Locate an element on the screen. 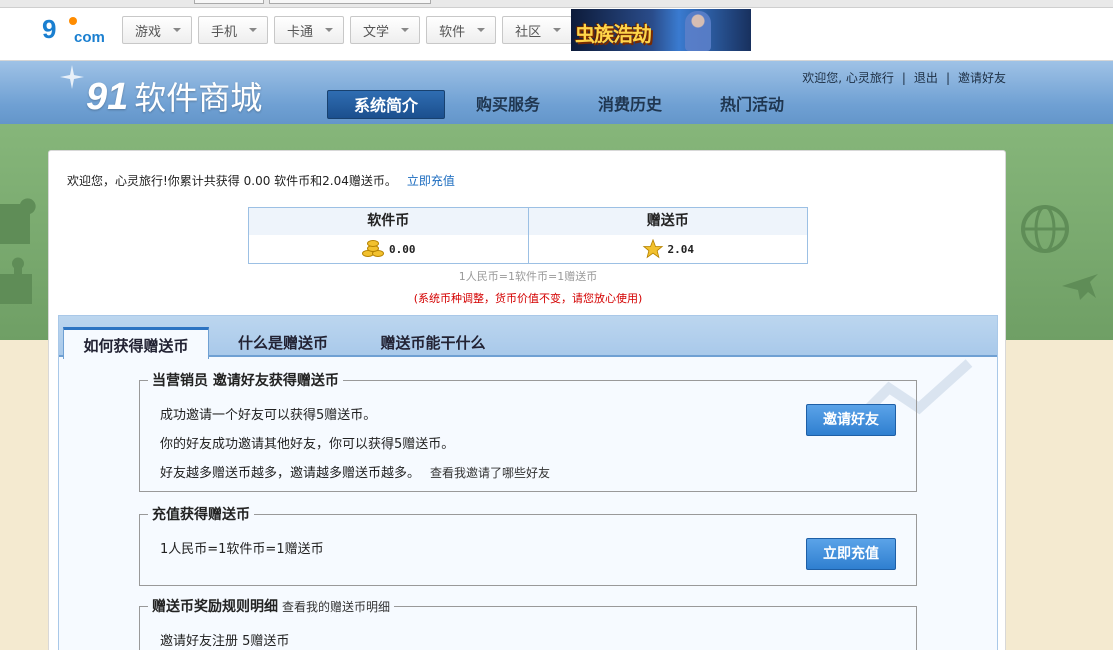 The width and height of the screenshot is (1113, 650). logo-nine: 9 is located at coordinates (49, 29).